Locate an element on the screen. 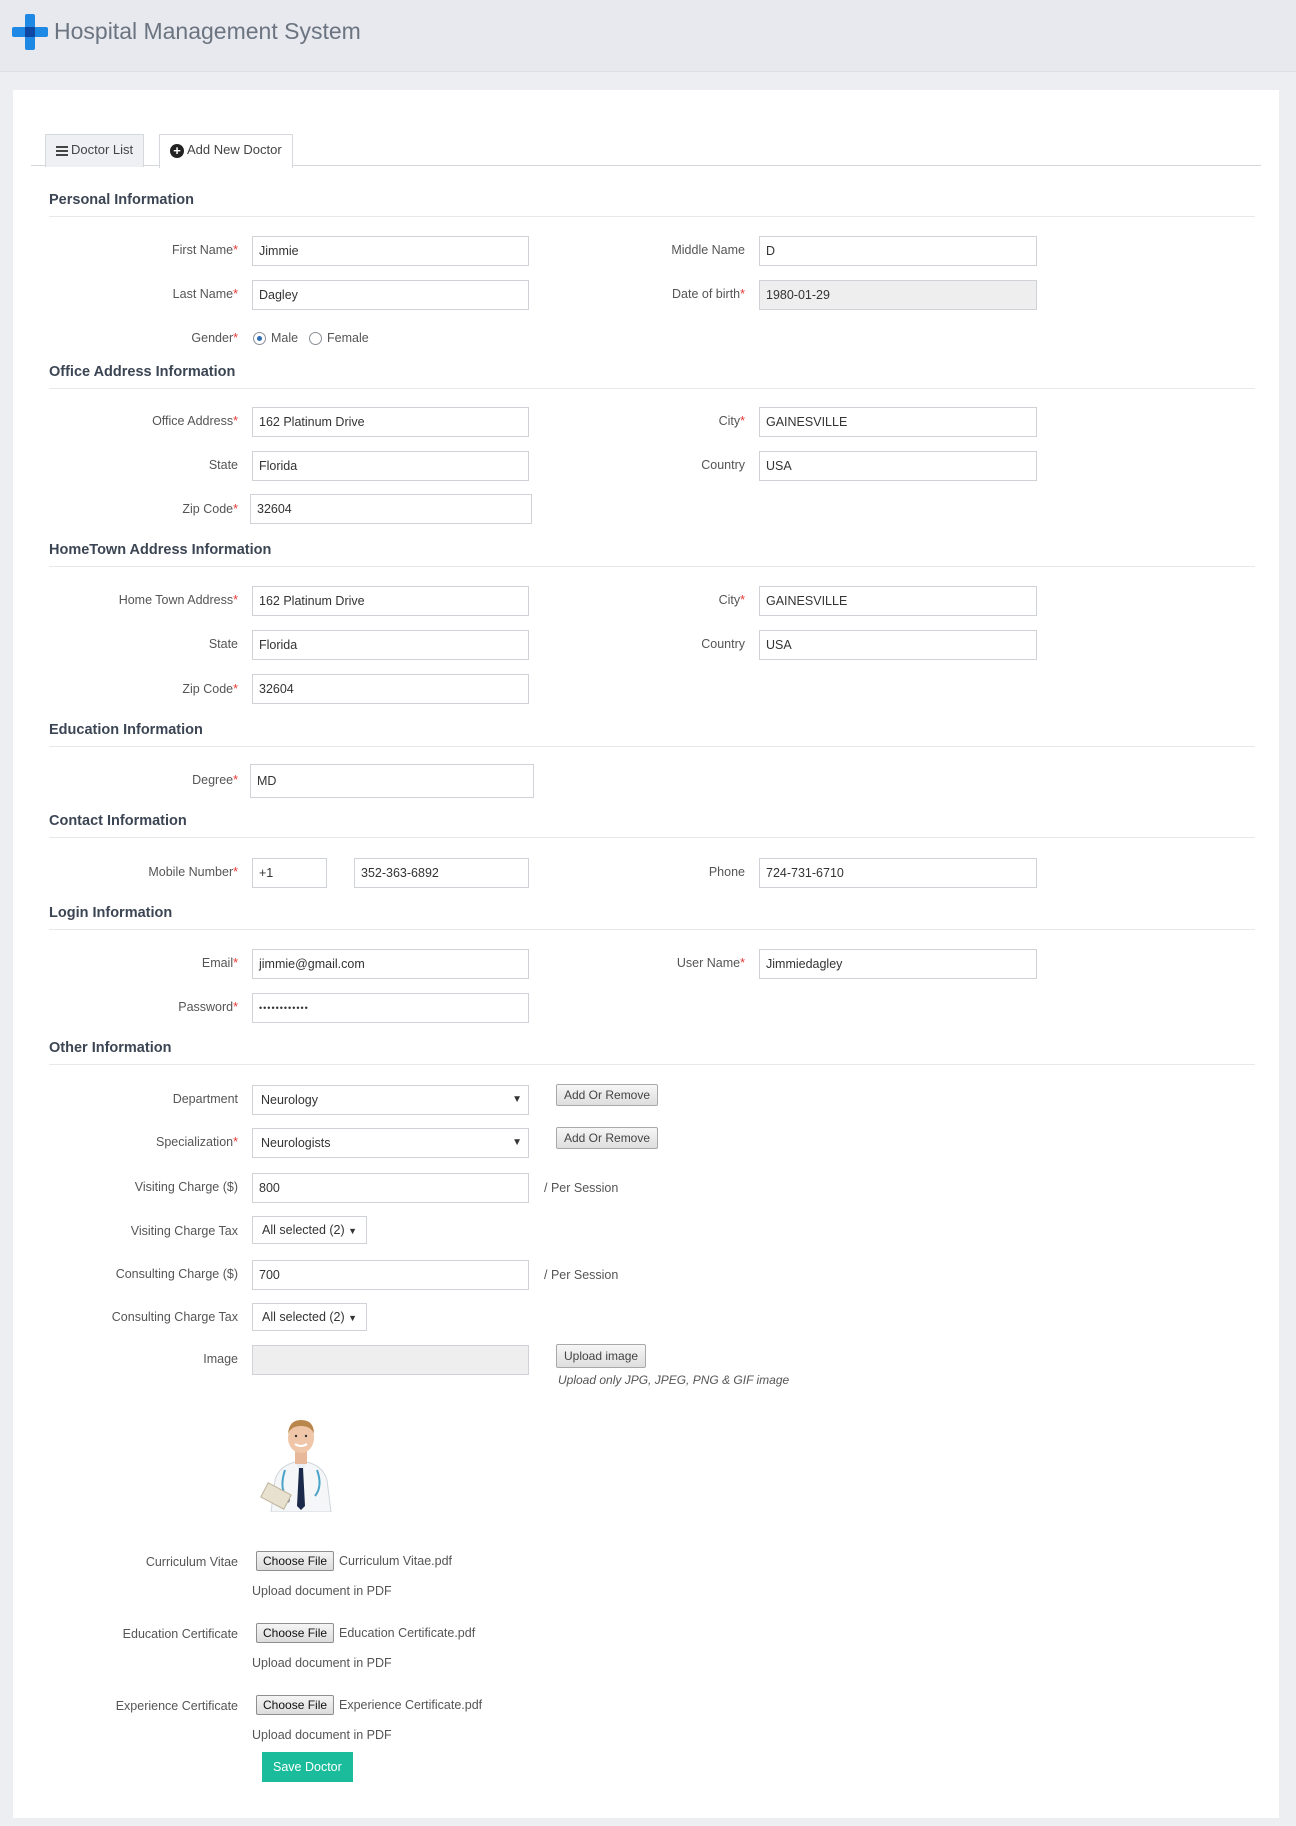  last-name-input: Dagley is located at coordinates (390, 295).